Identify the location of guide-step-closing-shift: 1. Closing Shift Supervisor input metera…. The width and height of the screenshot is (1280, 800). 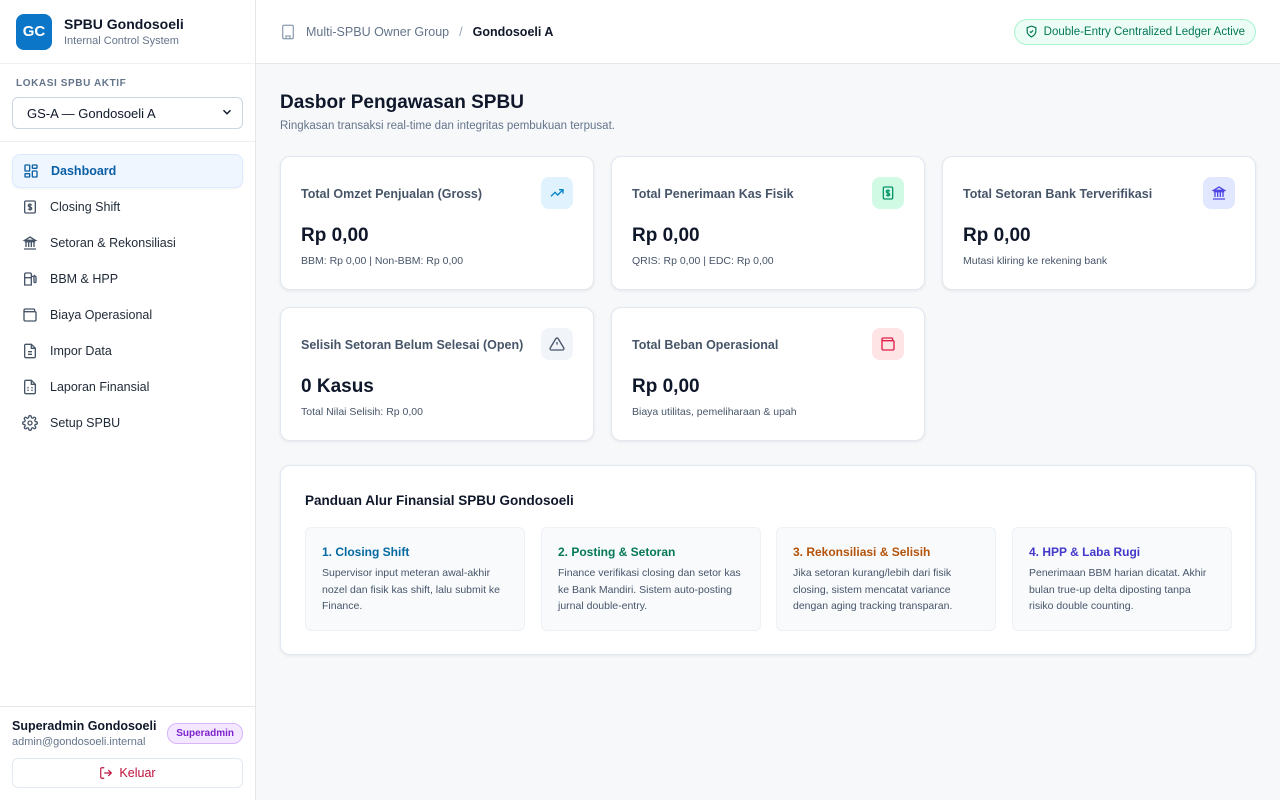
(415, 579).